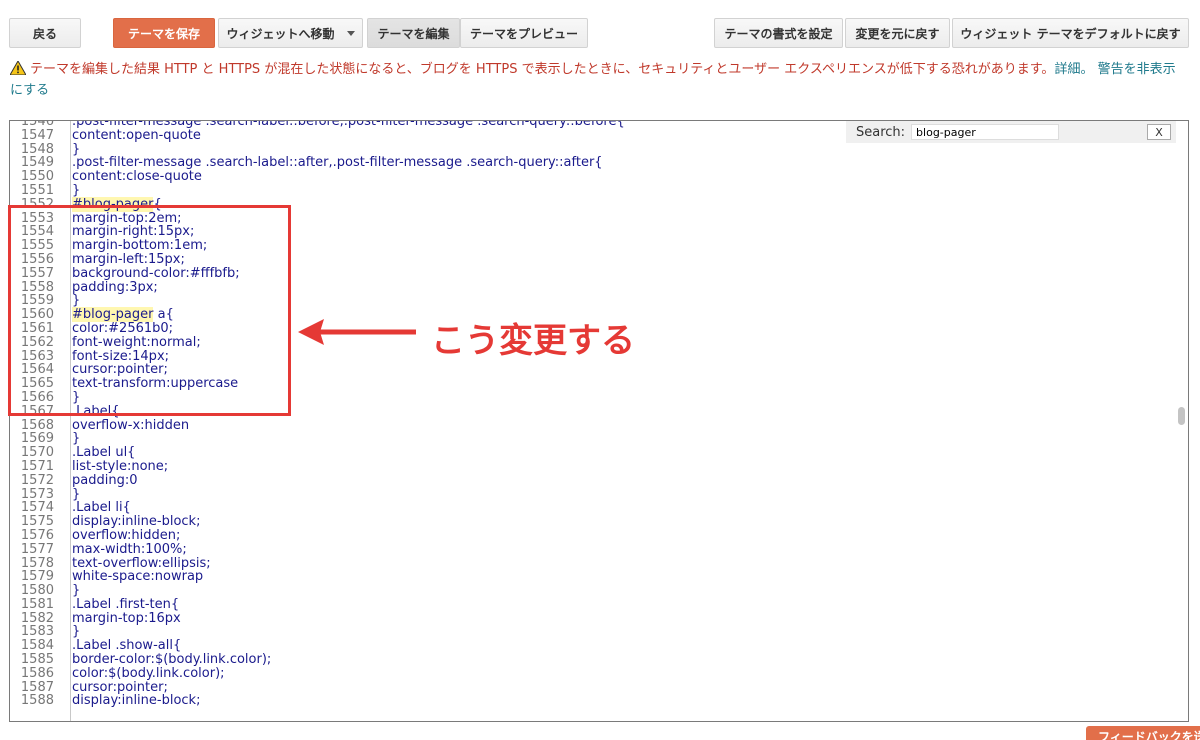 This screenshot has height=740, width=1200. What do you see at coordinates (589, 536) in the screenshot?
I see `code-line: 1576 overflow:hidden;` at bounding box center [589, 536].